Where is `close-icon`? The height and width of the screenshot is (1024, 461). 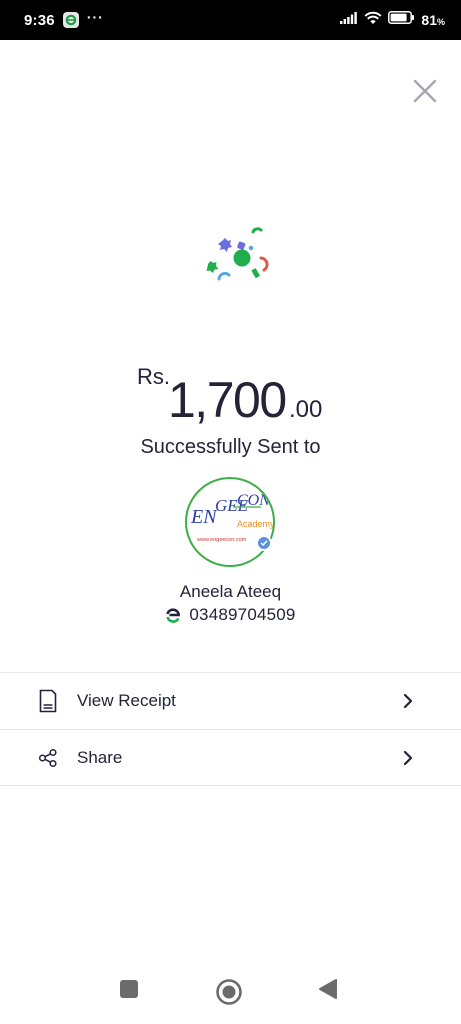
close-icon is located at coordinates (425, 91).